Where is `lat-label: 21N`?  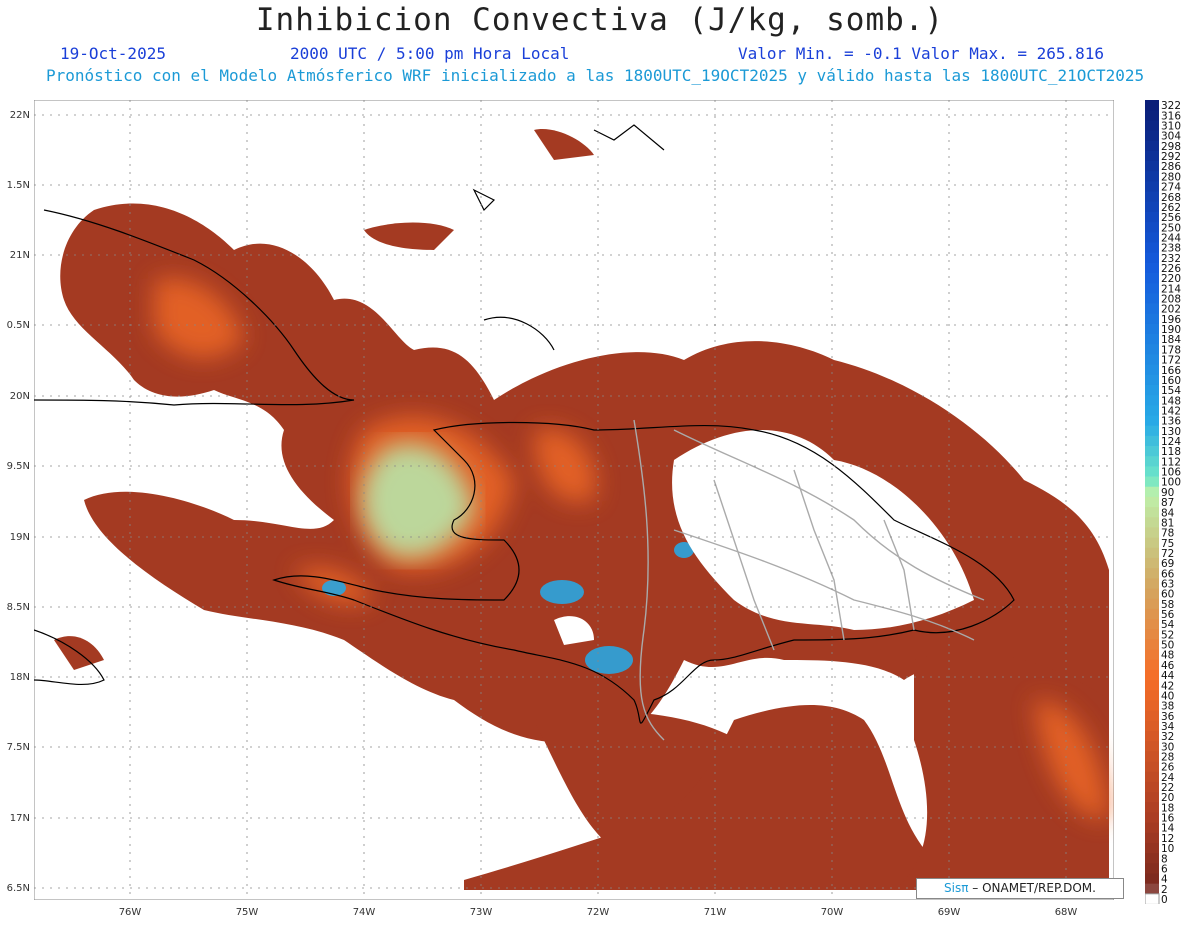
lat-label: 21N is located at coordinates (19, 255).